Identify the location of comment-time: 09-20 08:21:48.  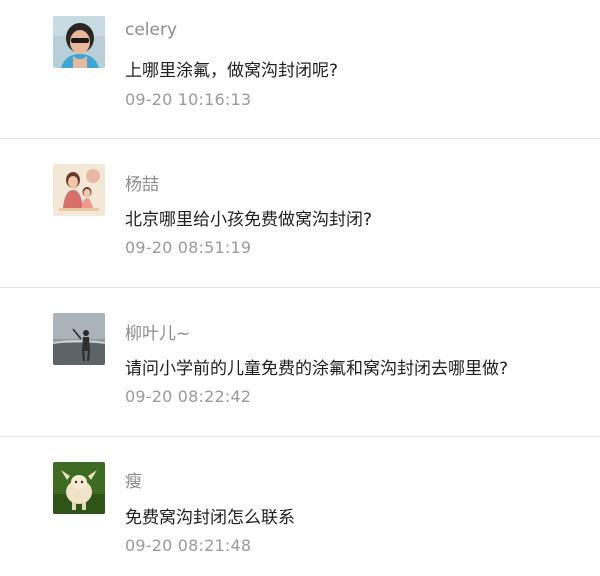
(188, 545).